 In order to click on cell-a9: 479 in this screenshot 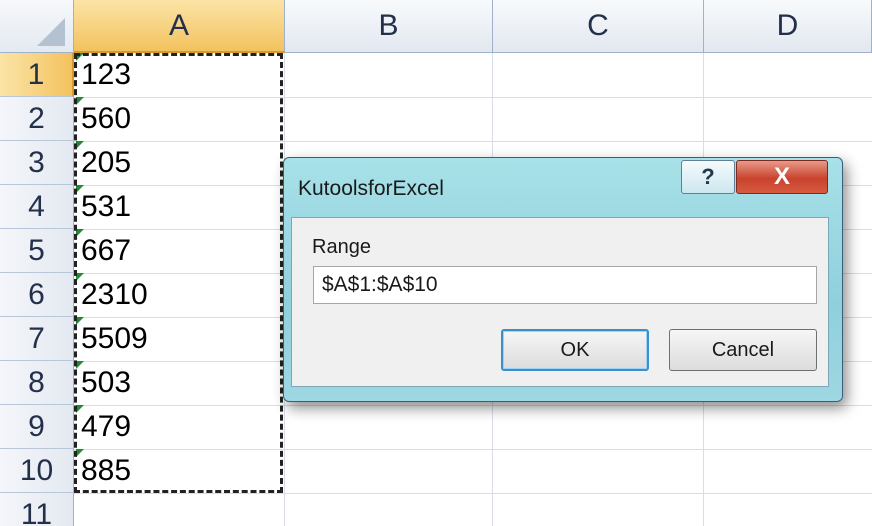, I will do `click(178, 427)`.